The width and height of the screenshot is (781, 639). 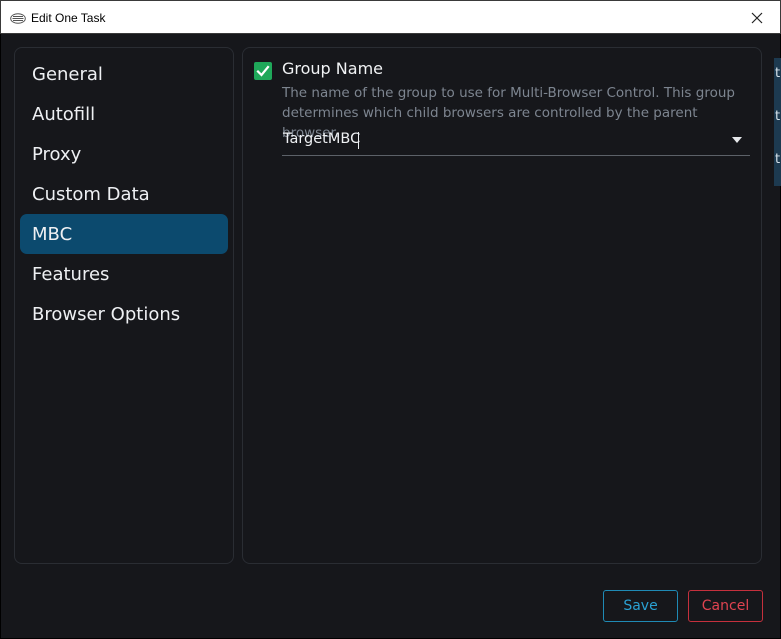 What do you see at coordinates (91, 194) in the screenshot?
I see `sidebar-item-label: Custom Data` at bounding box center [91, 194].